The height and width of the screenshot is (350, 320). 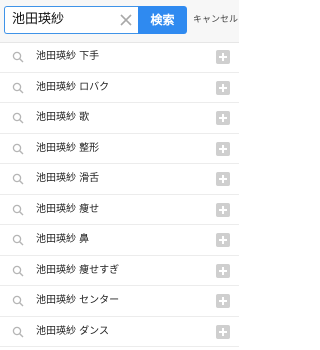 I want to click on suggestion-label: 池田瑛紗 ダンス, so click(x=72, y=331).